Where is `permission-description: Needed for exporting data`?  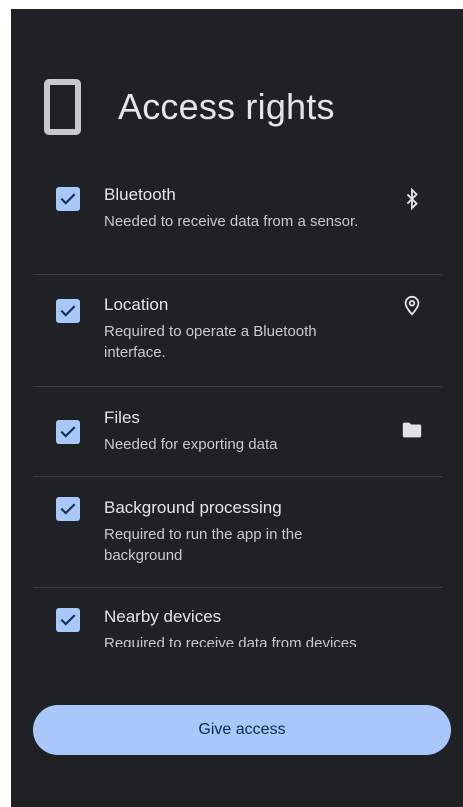
permission-description: Needed for exporting data is located at coordinates (191, 444).